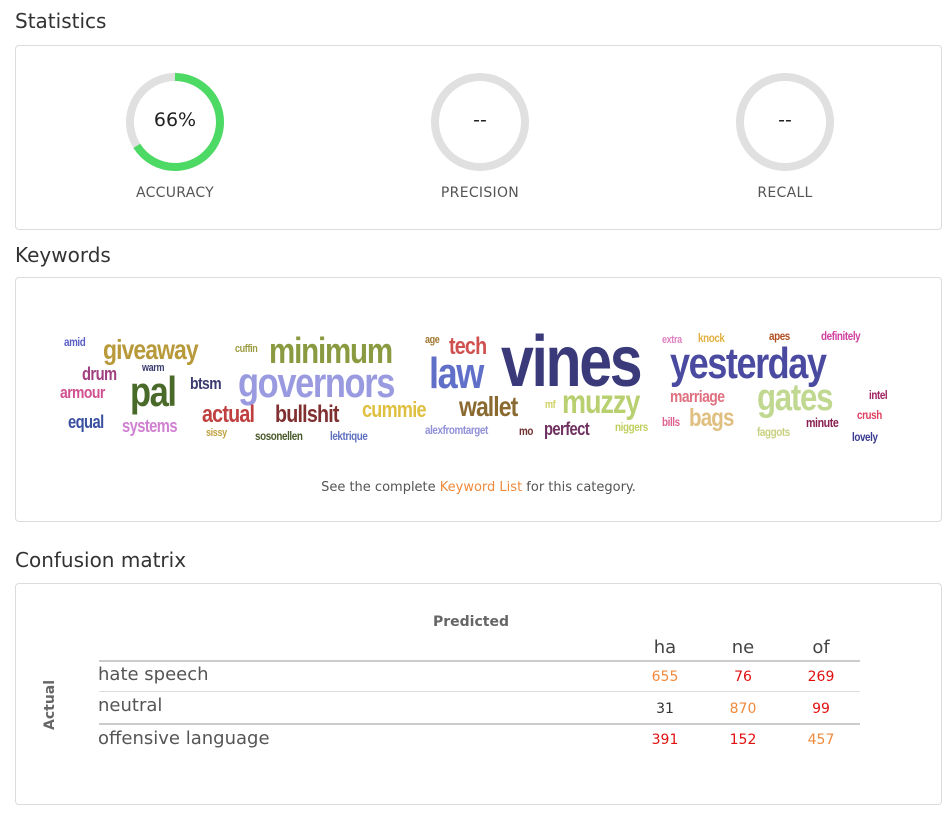 The image size is (952, 819). I want to click on keyword-definitely: definitely, so click(841, 336).